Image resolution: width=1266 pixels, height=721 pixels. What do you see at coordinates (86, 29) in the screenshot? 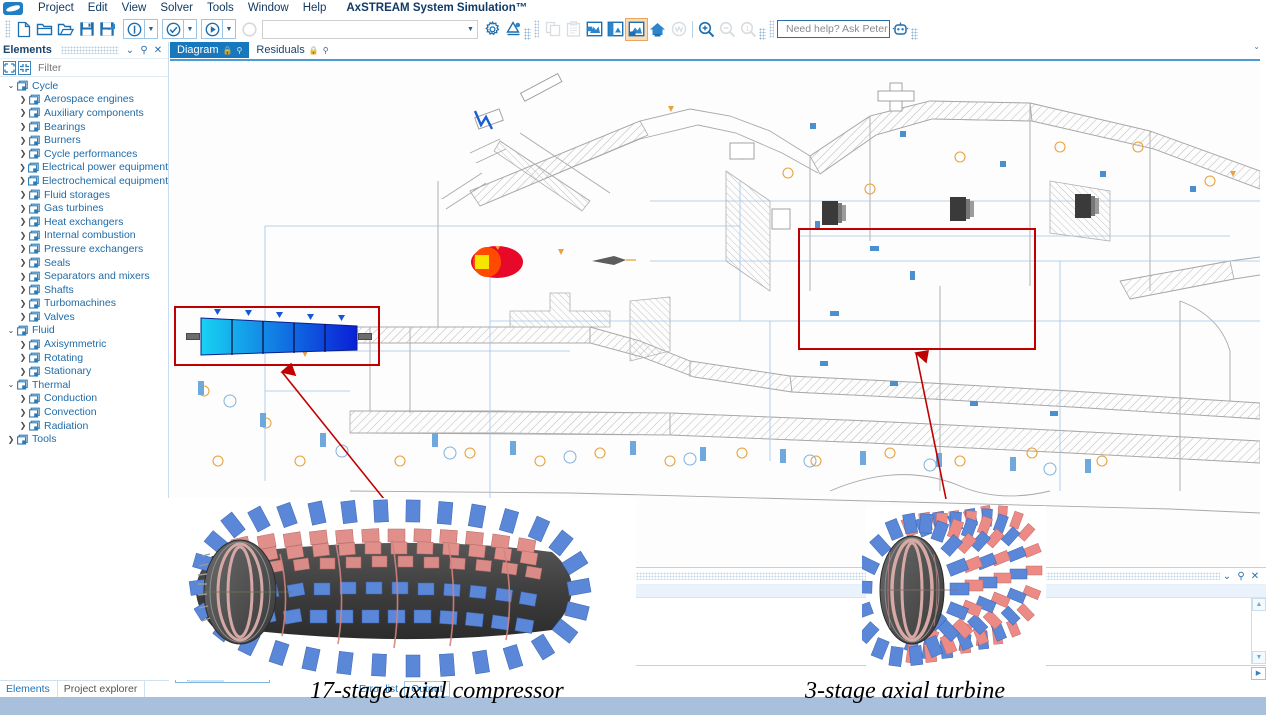
I see `save-icon` at bounding box center [86, 29].